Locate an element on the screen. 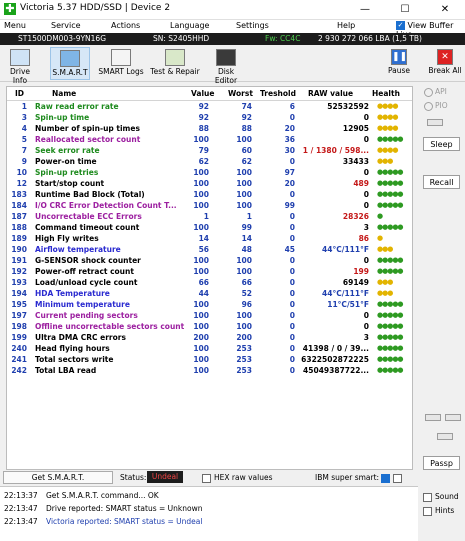 The height and width of the screenshot is (541, 465). sleep-button: Sleep is located at coordinates (441, 144).